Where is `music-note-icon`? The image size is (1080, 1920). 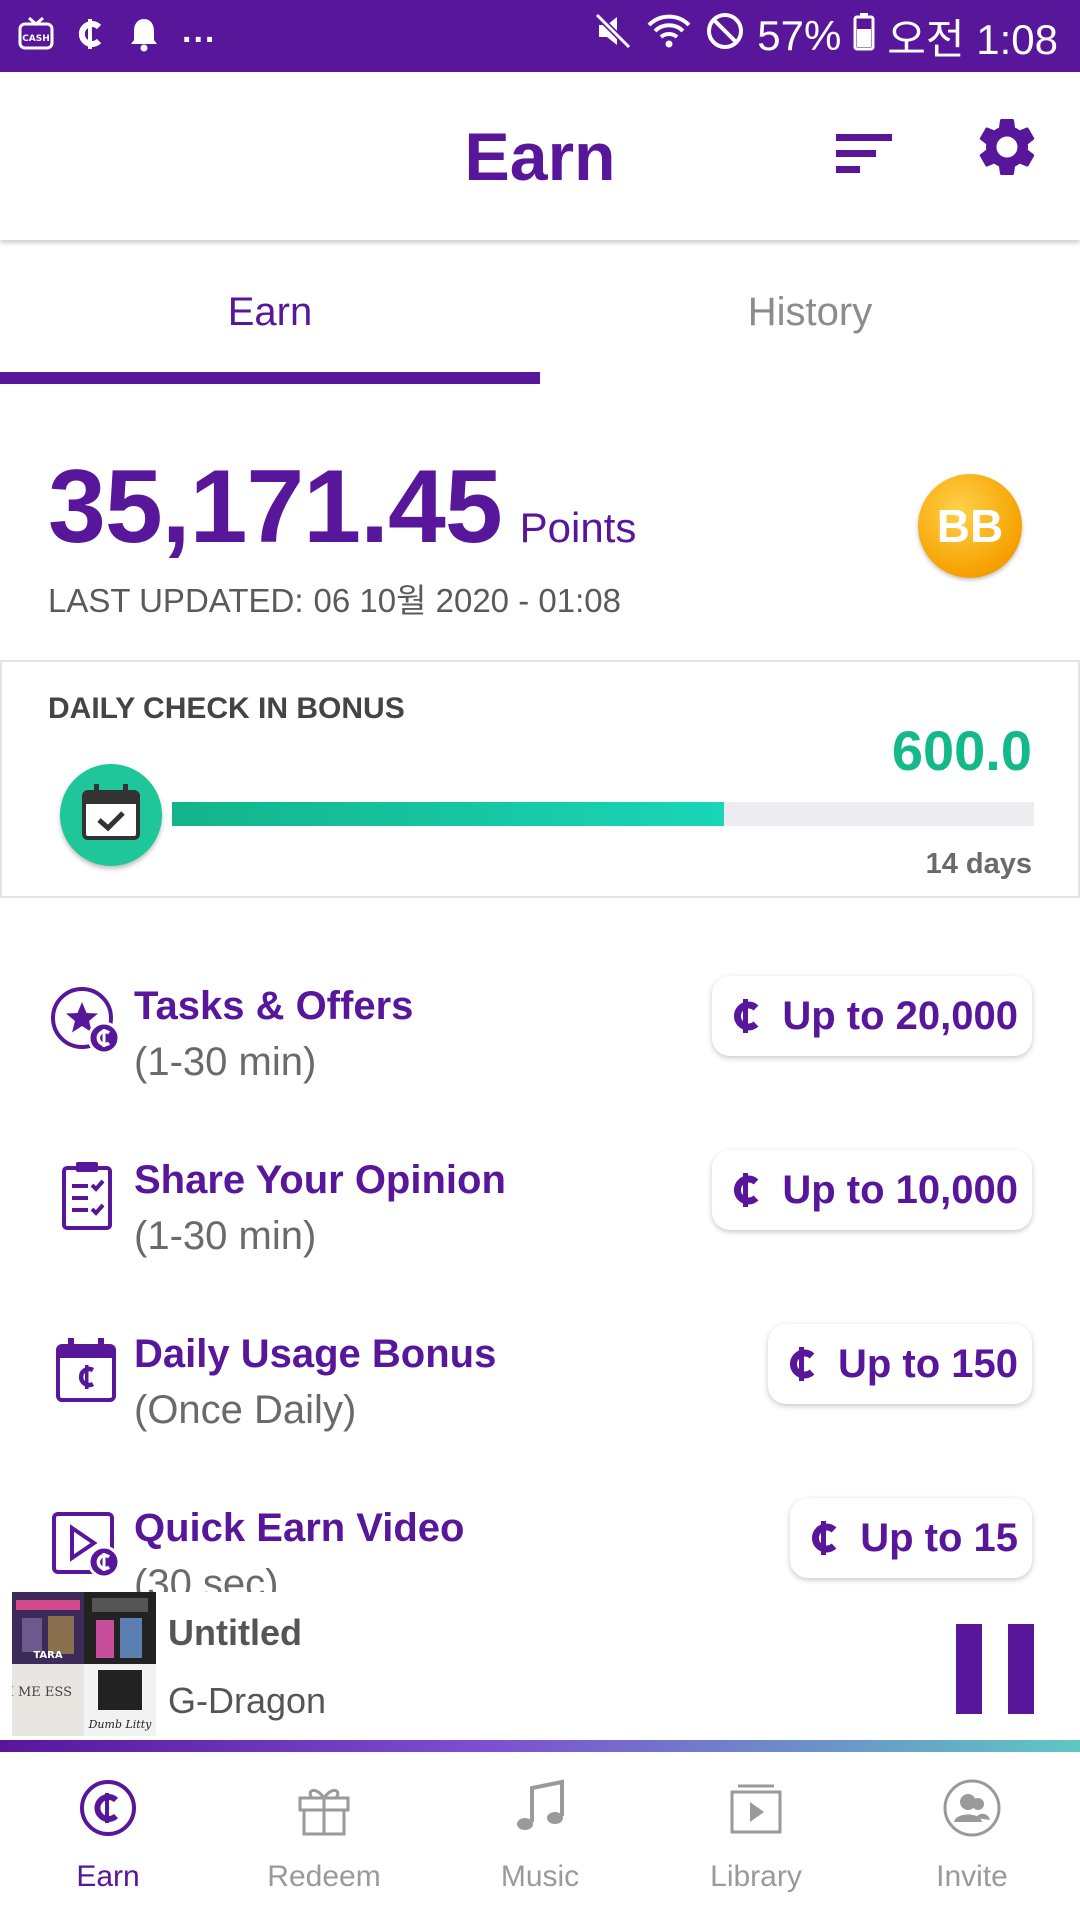 music-note-icon is located at coordinates (540, 1804).